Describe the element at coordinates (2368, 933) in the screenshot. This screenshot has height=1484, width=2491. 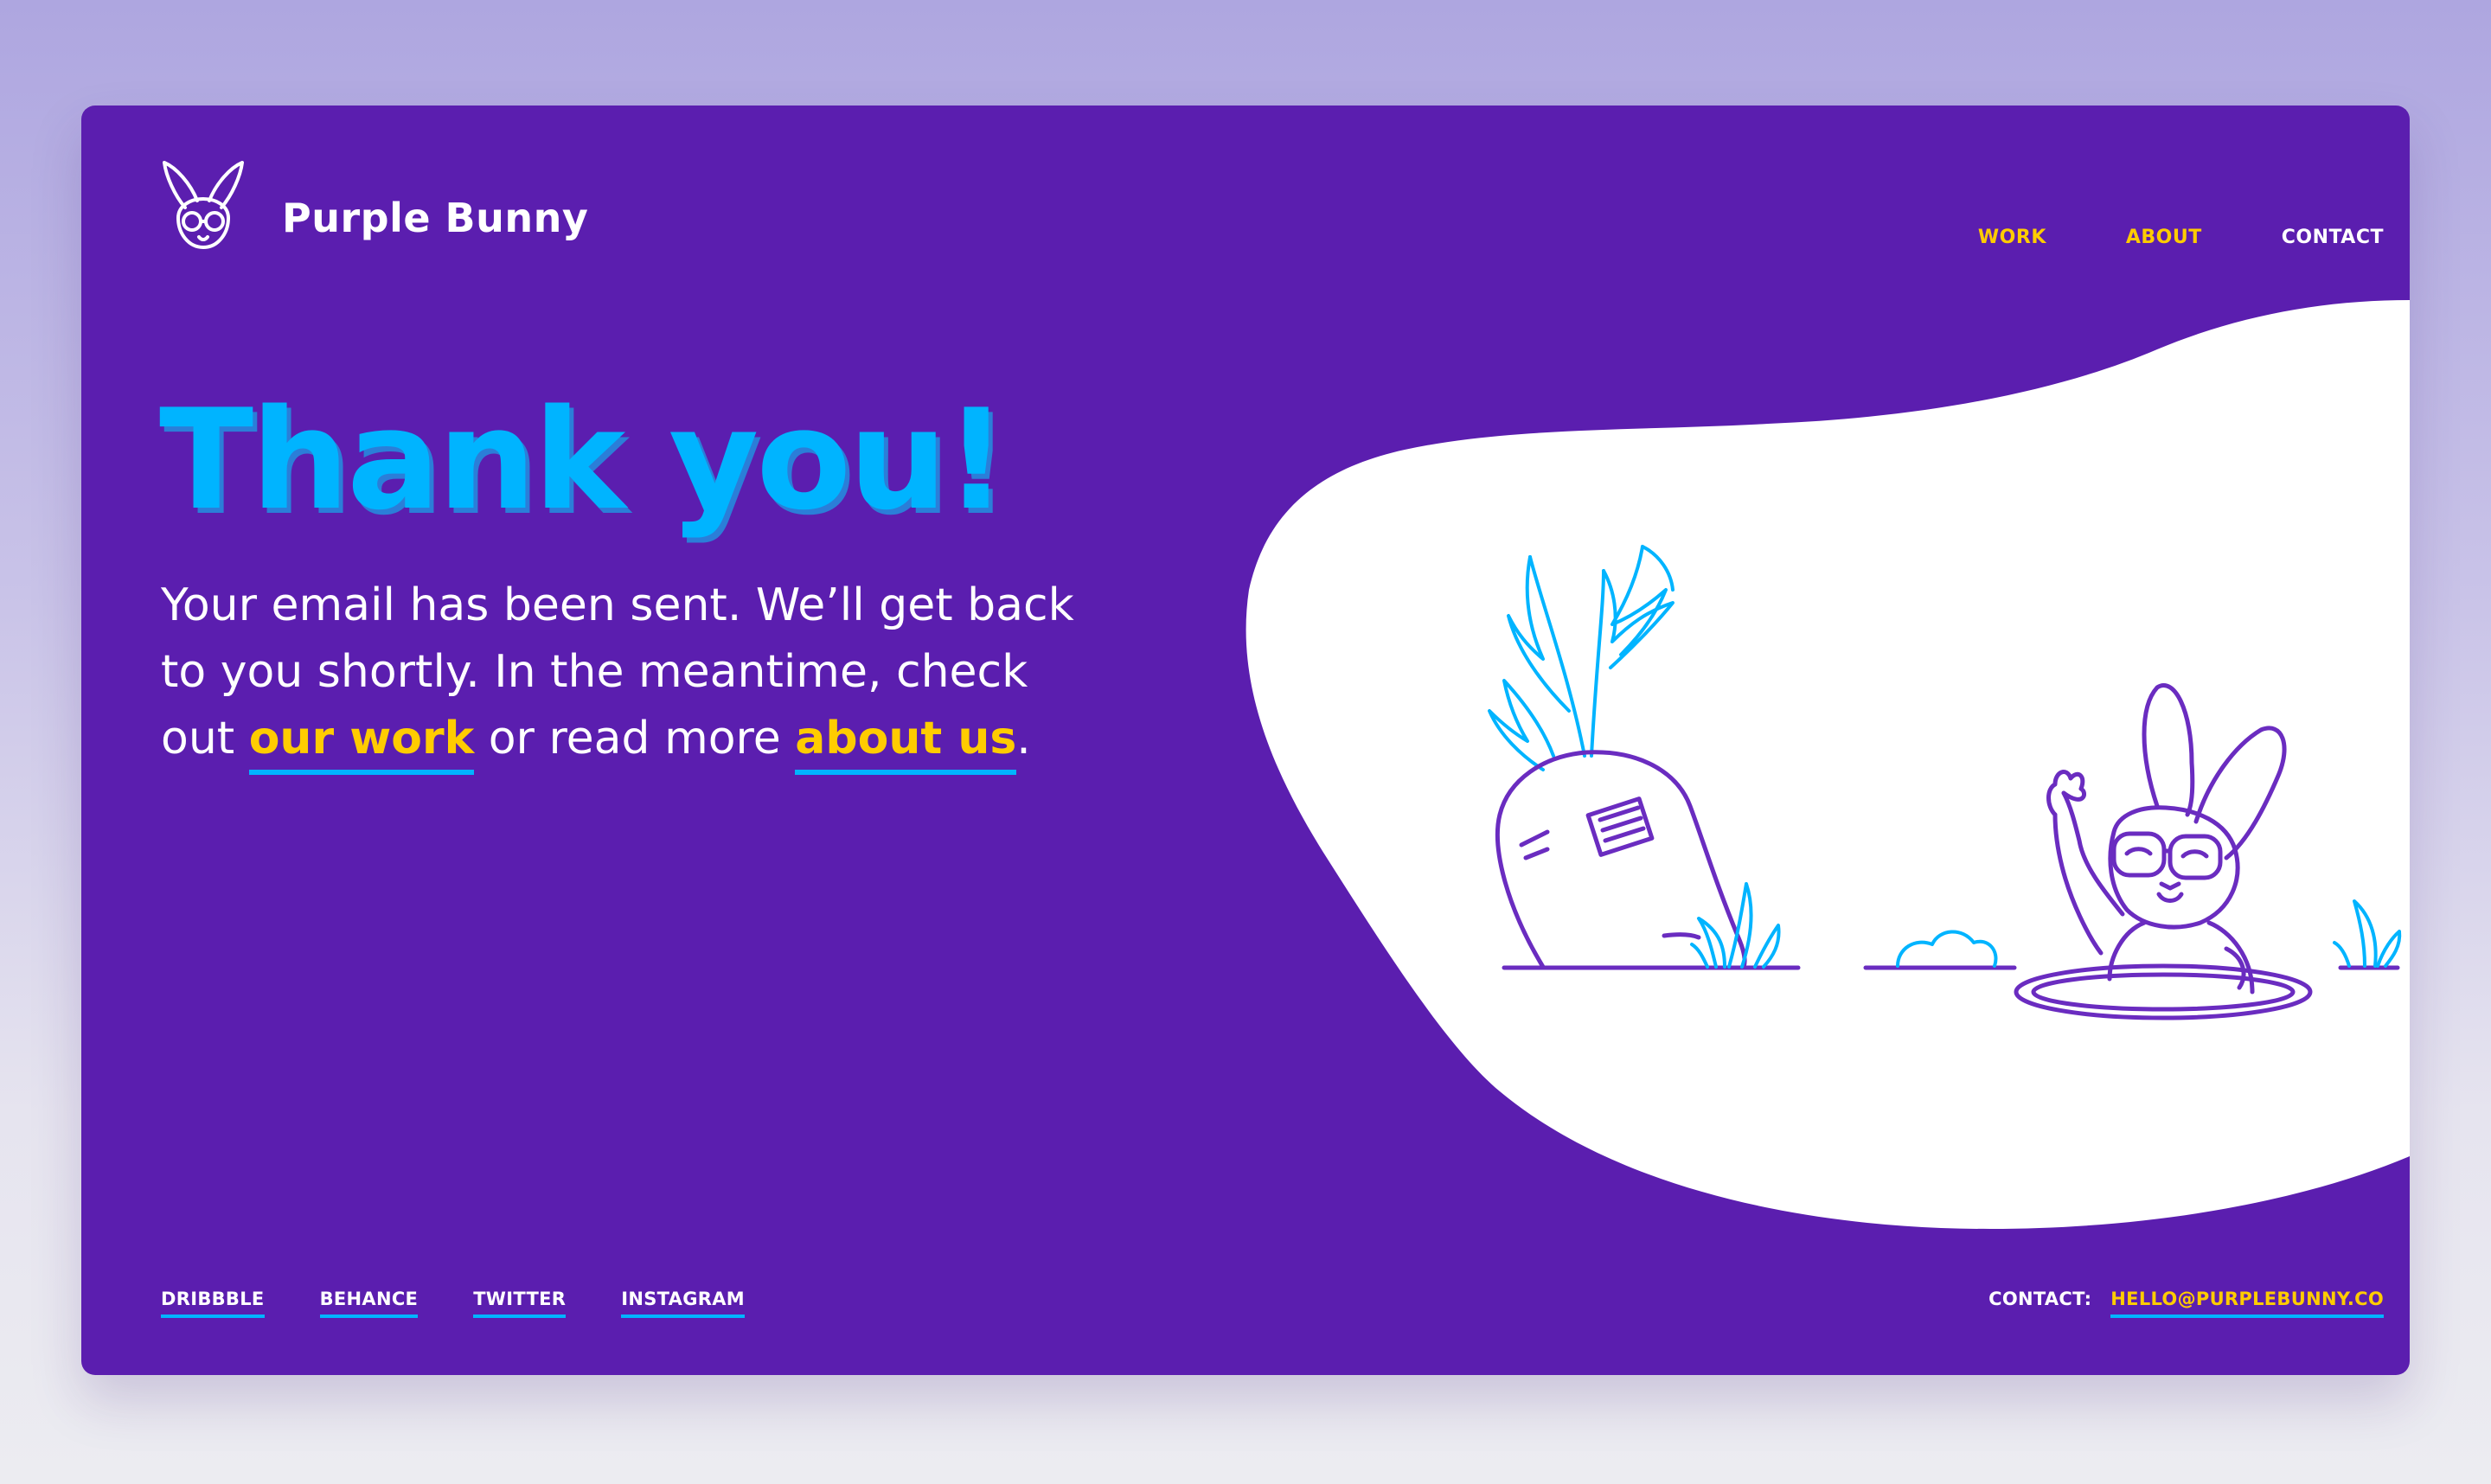
I see `grass-tuft-icon` at that location.